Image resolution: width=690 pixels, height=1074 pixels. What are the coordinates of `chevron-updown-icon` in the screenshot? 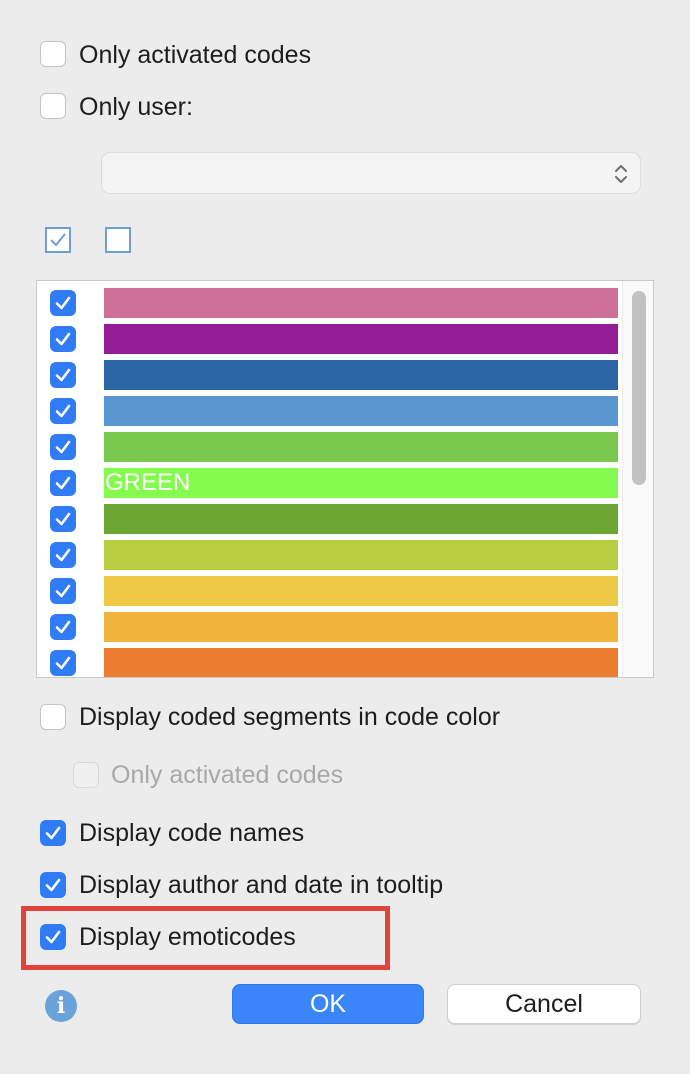 It's located at (621, 174).